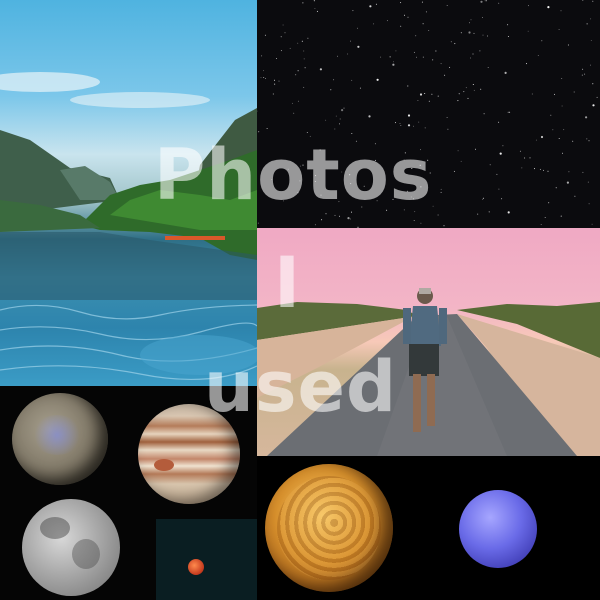  Describe the element at coordinates (71, 547) in the screenshot. I see `moon-image` at that location.